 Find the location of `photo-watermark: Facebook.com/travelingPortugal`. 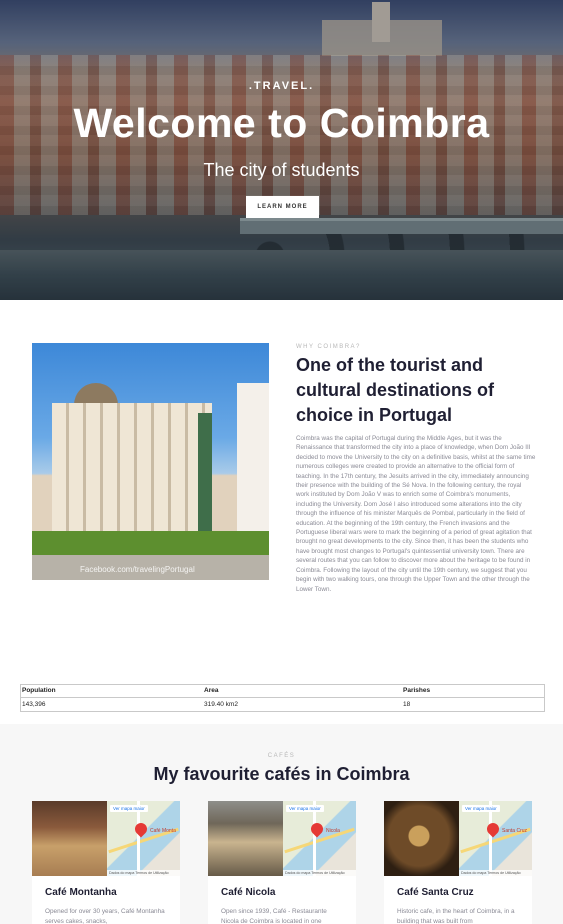

photo-watermark: Facebook.com/travelingPortugal is located at coordinates (137, 569).